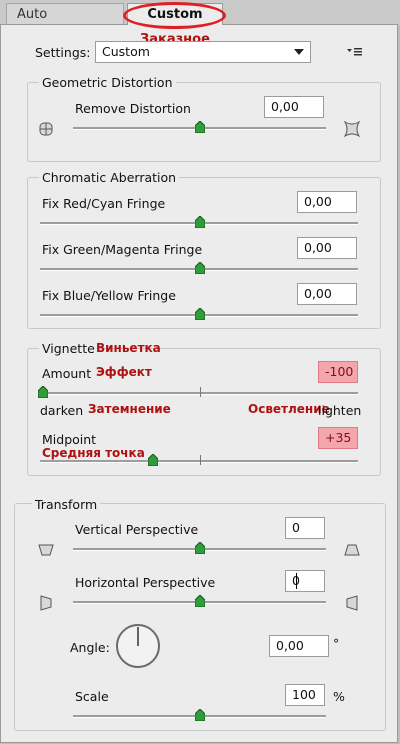 This screenshot has width=400, height=744. I want to click on vertical-perspective-label: Vertical Perspective, so click(137, 529).